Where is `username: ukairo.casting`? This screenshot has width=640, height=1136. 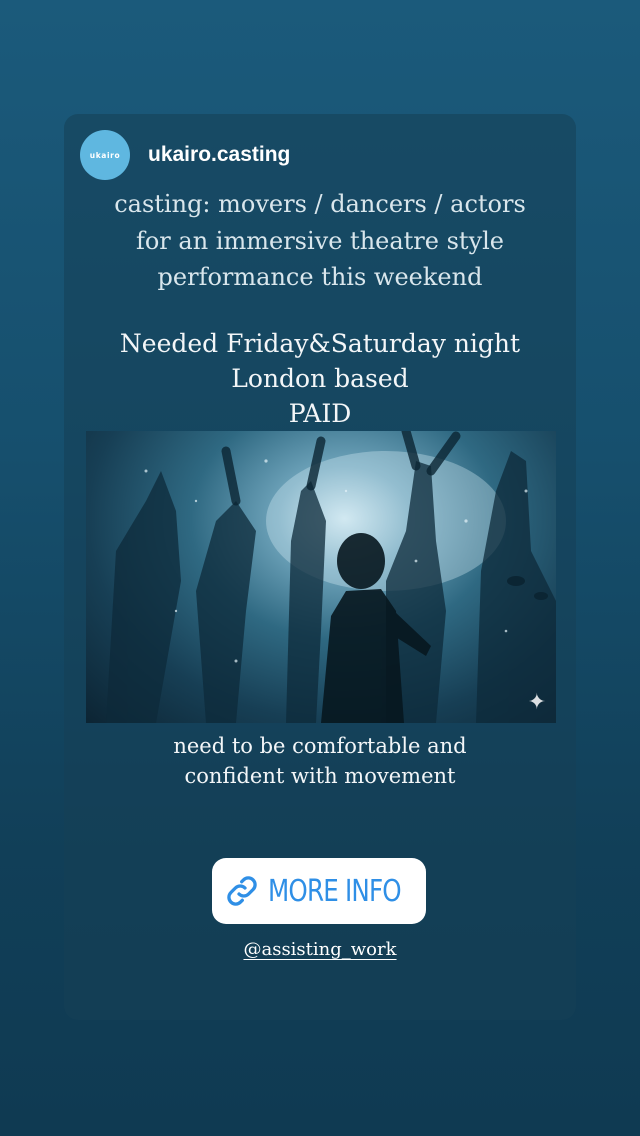
username: ukairo.casting is located at coordinates (219, 155).